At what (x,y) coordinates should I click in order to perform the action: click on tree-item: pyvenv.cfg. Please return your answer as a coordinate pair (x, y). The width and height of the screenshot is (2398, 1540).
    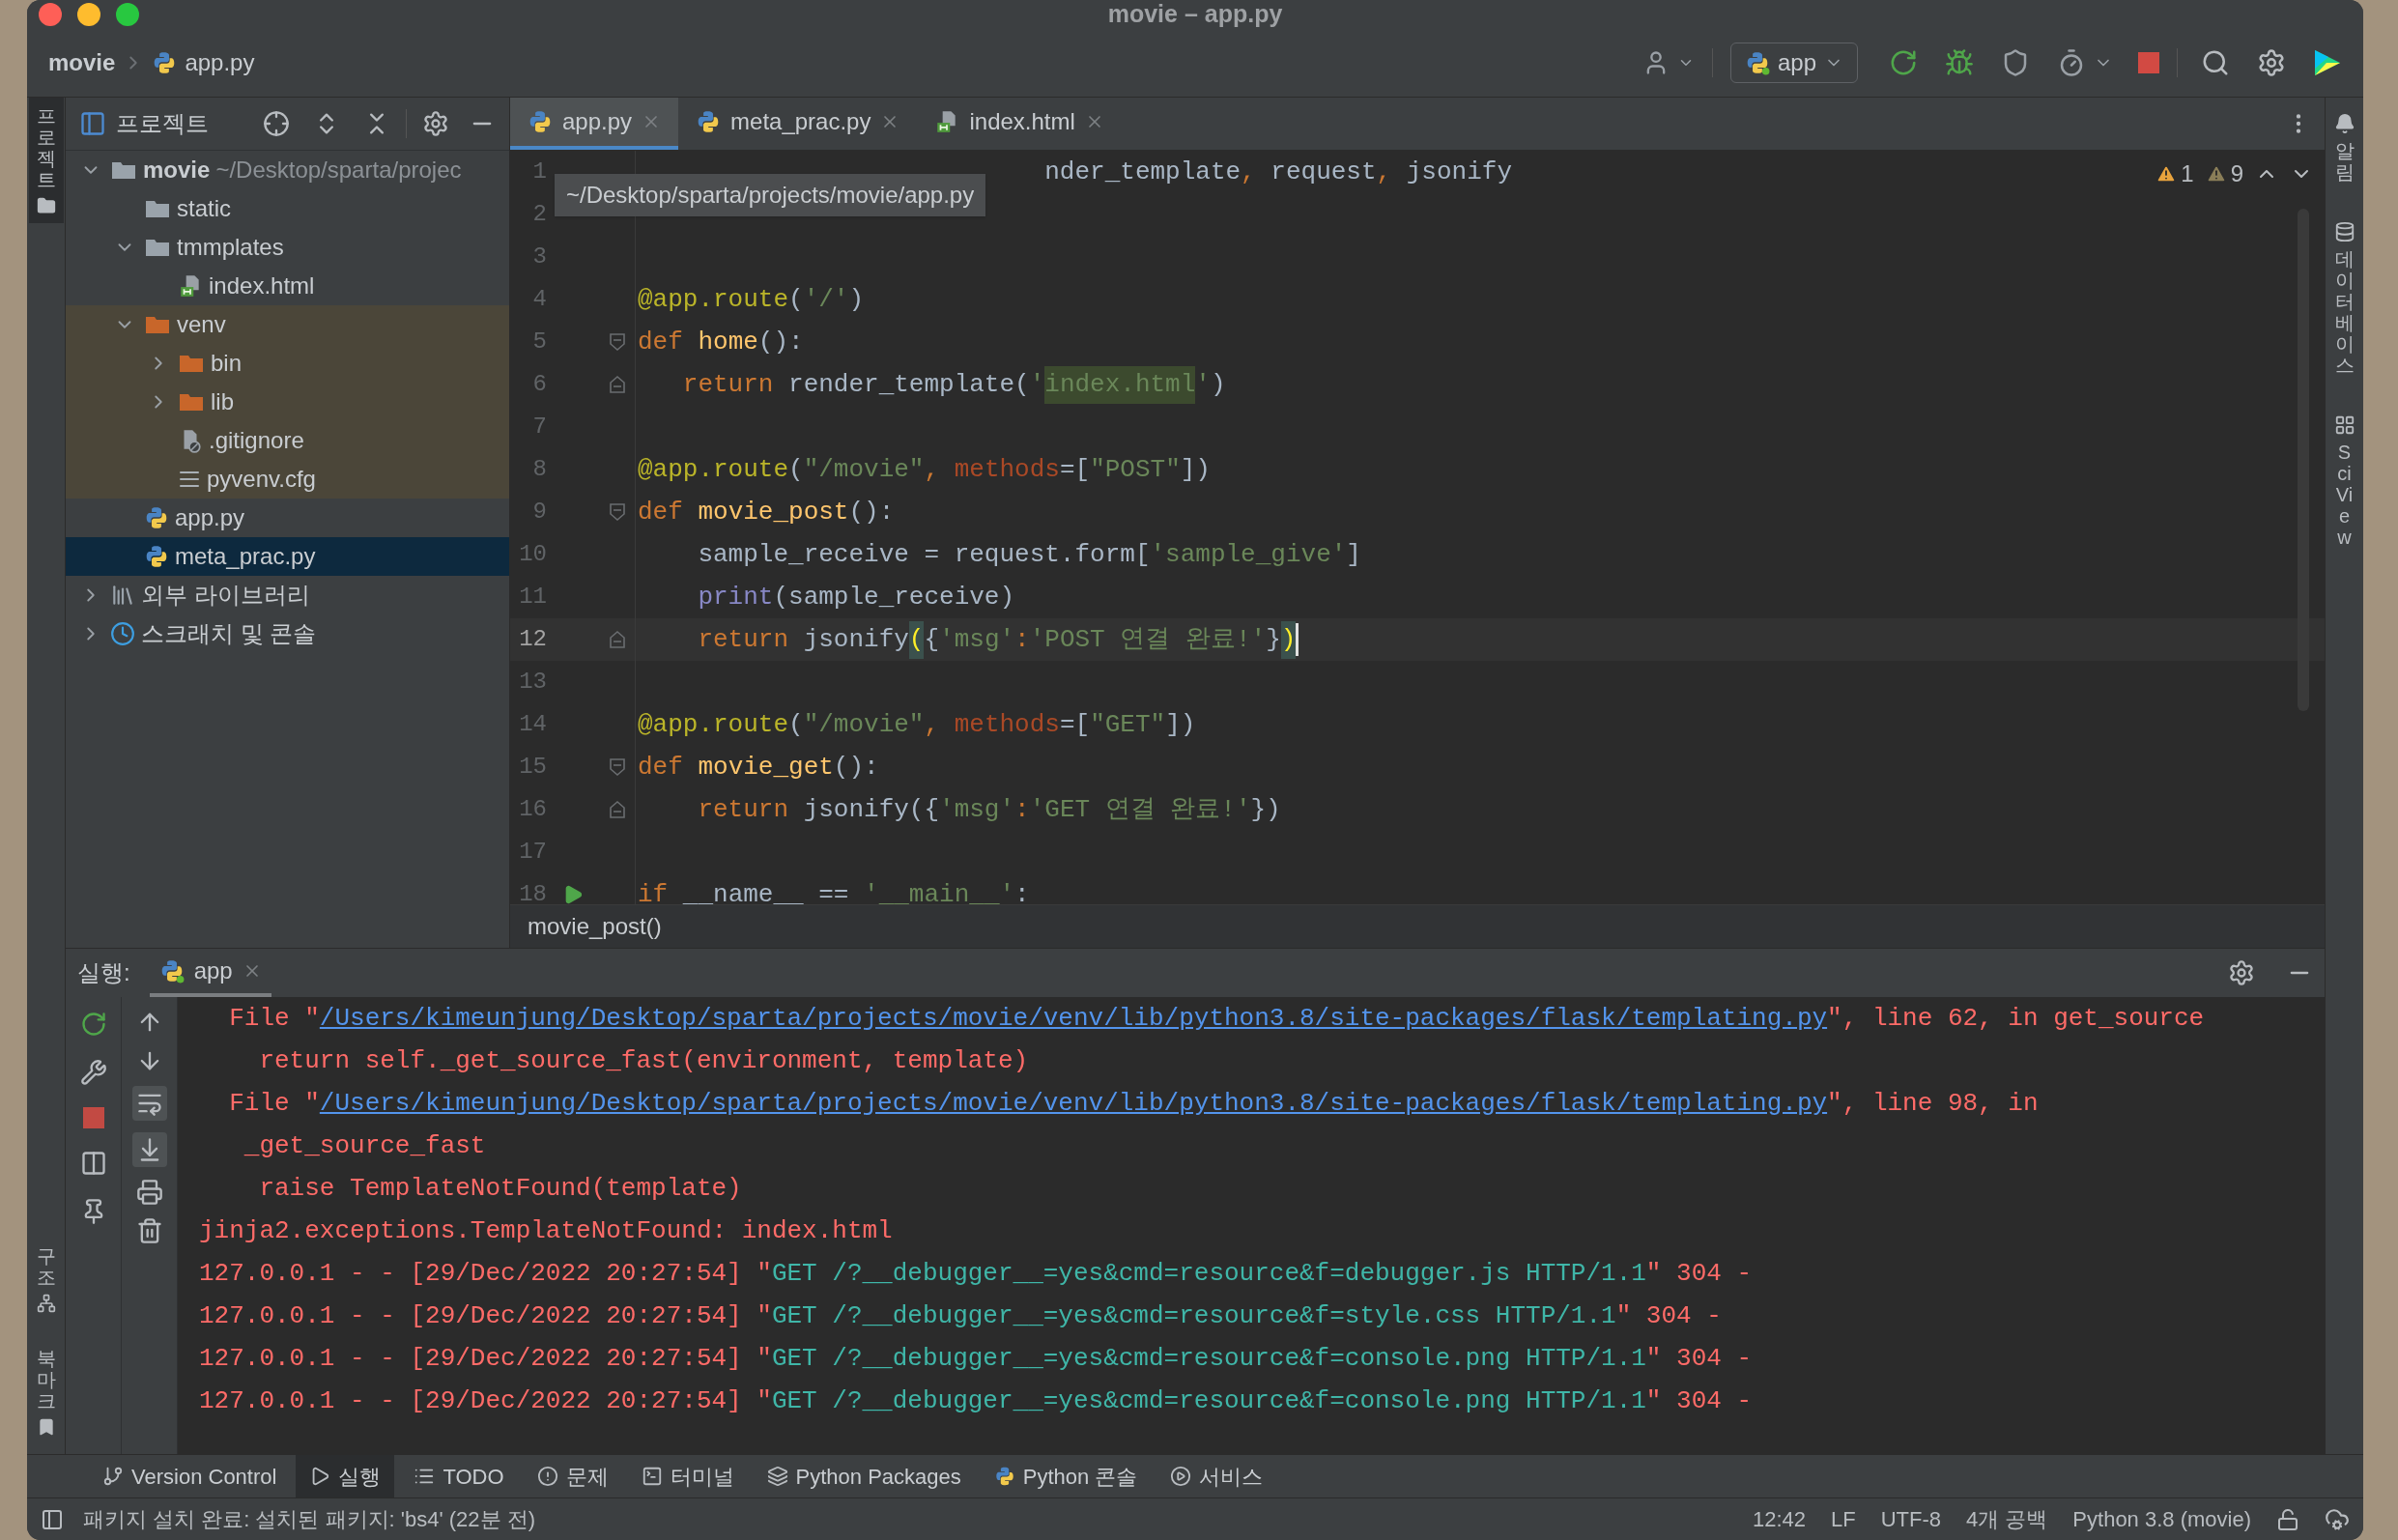
    Looking at the image, I should click on (287, 479).